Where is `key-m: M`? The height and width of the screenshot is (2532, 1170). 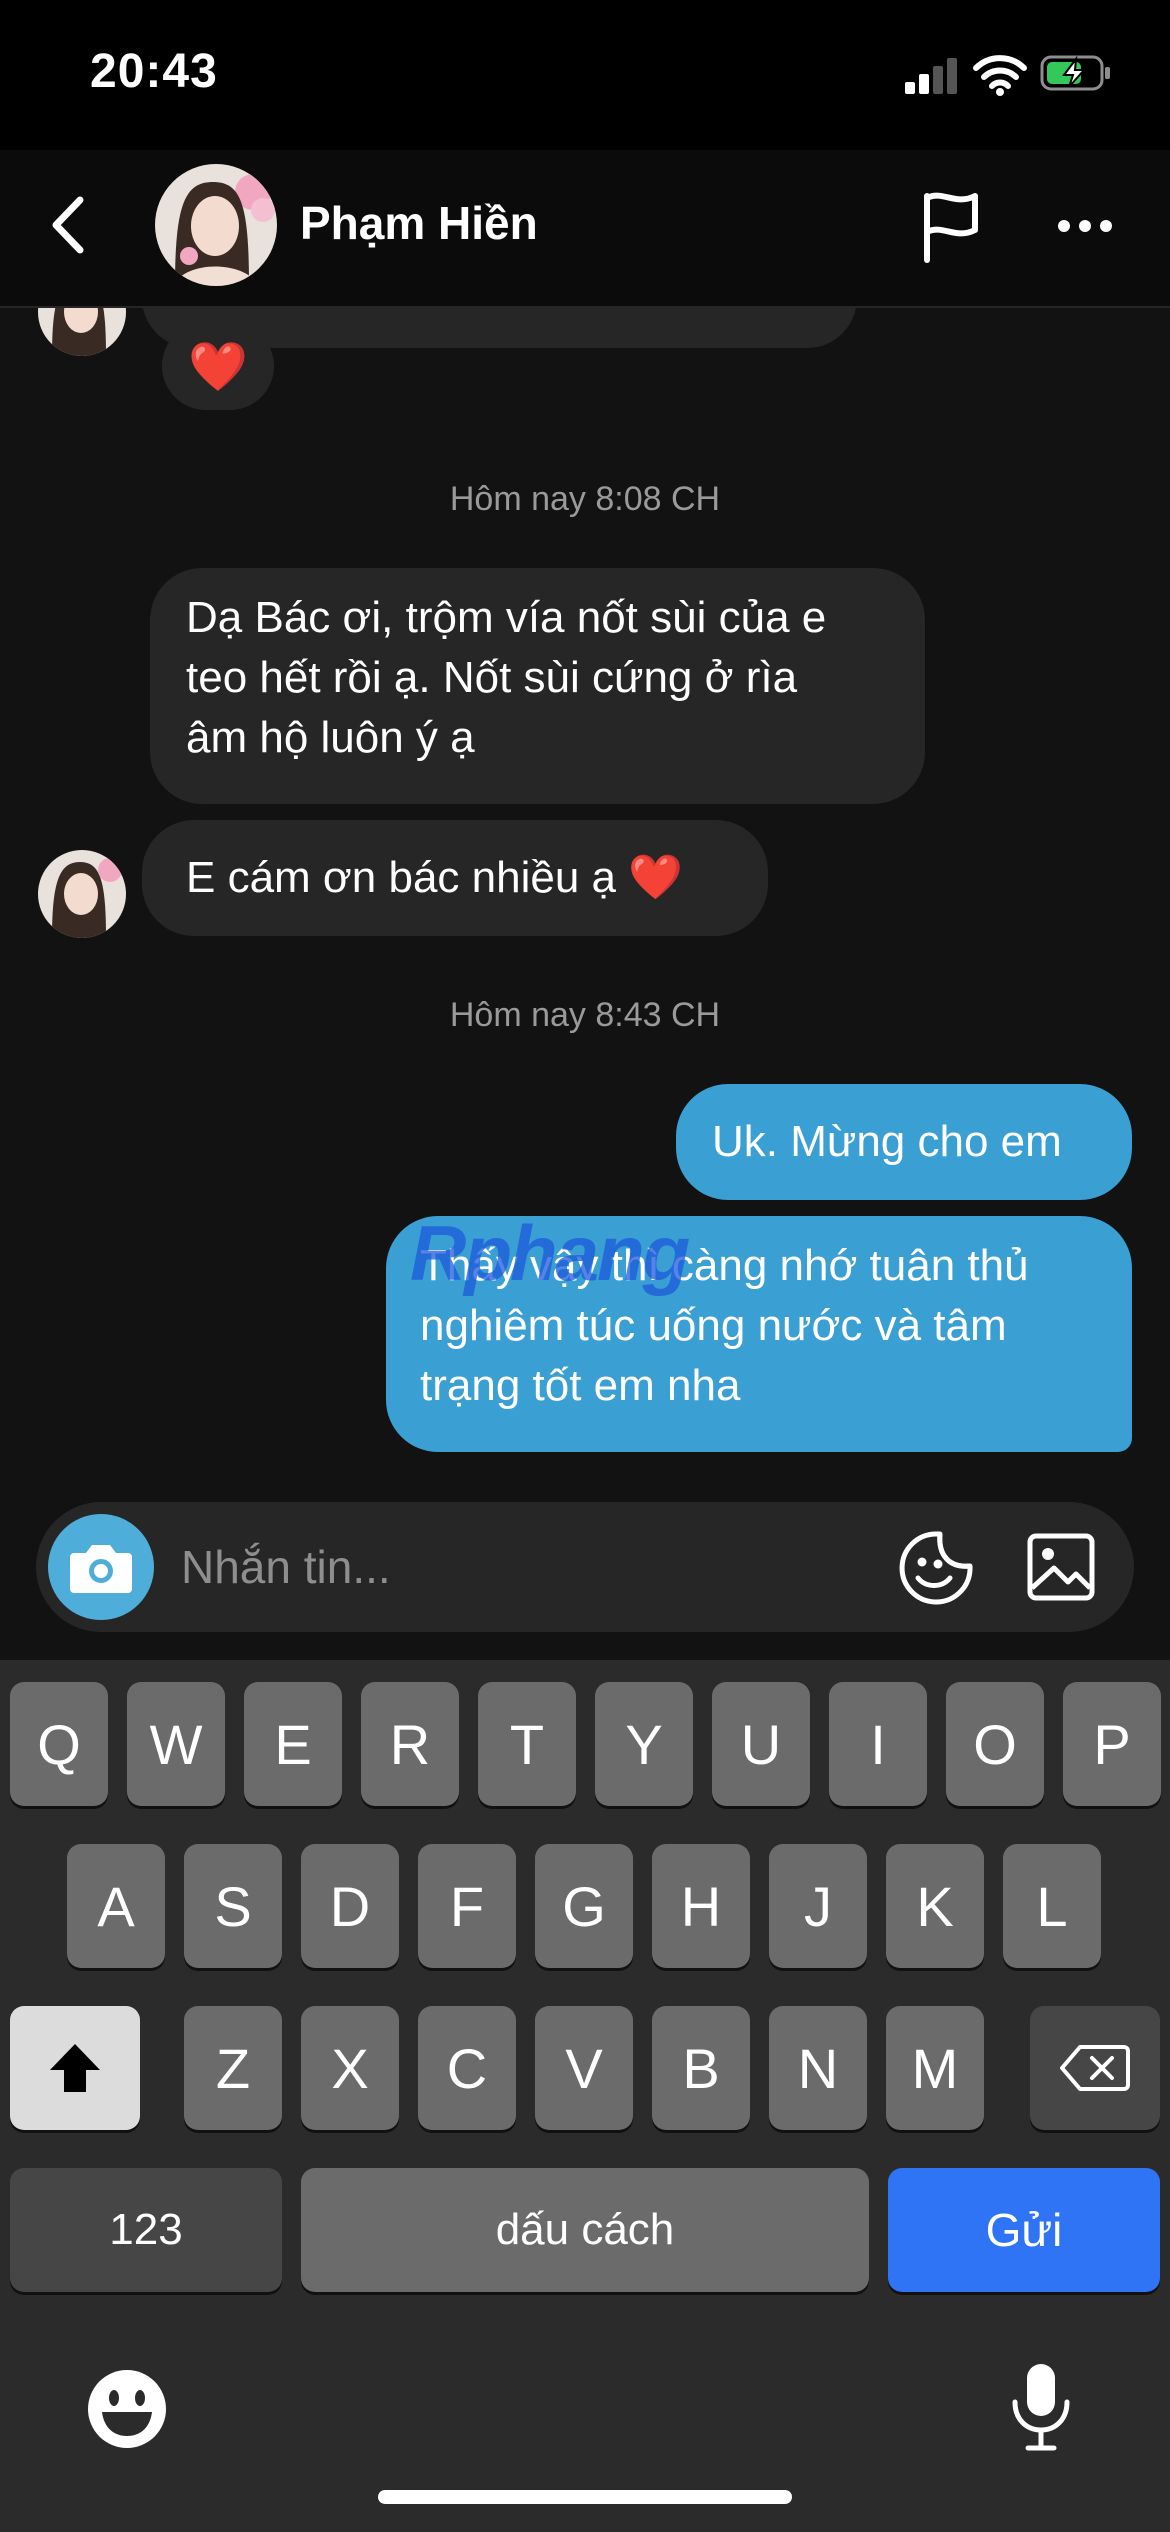
key-m: M is located at coordinates (935, 2068).